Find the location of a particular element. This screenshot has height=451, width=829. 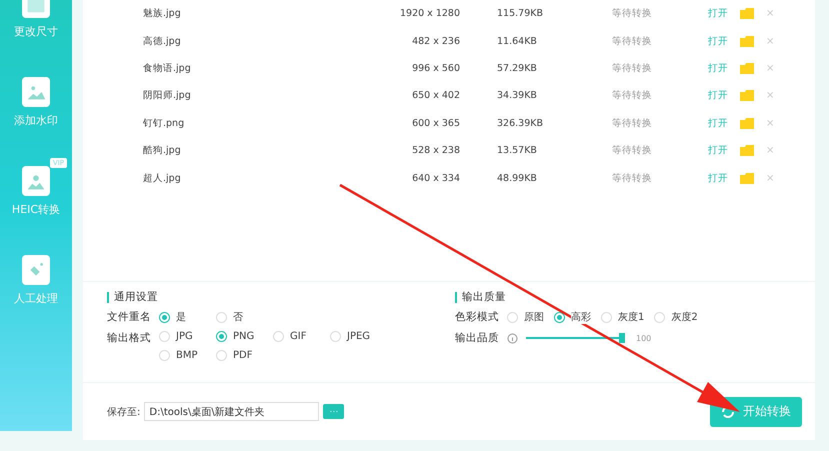

file-size: 115.79KB is located at coordinates (520, 14).